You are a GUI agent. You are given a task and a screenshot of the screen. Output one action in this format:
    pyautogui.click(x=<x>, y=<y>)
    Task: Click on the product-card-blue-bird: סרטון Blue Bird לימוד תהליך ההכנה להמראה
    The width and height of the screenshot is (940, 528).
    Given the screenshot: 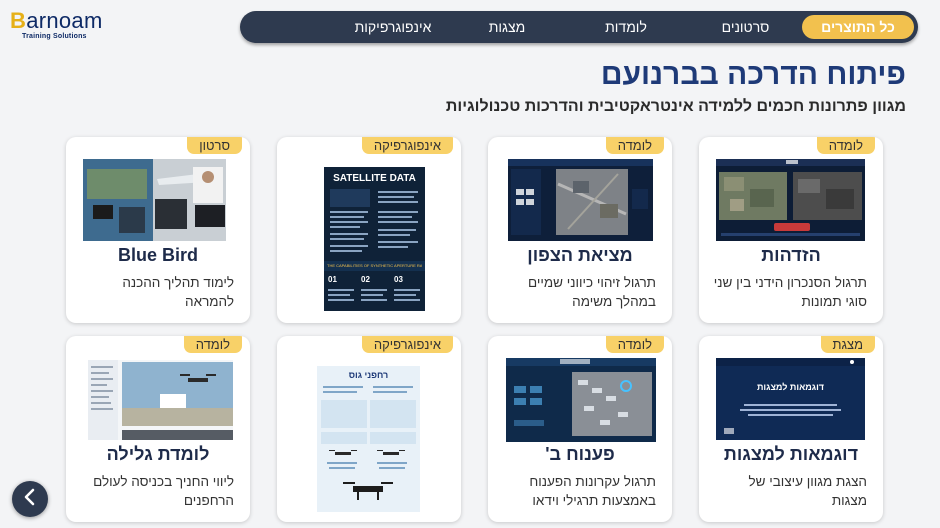 What is the action you would take?
    pyautogui.click(x=158, y=230)
    